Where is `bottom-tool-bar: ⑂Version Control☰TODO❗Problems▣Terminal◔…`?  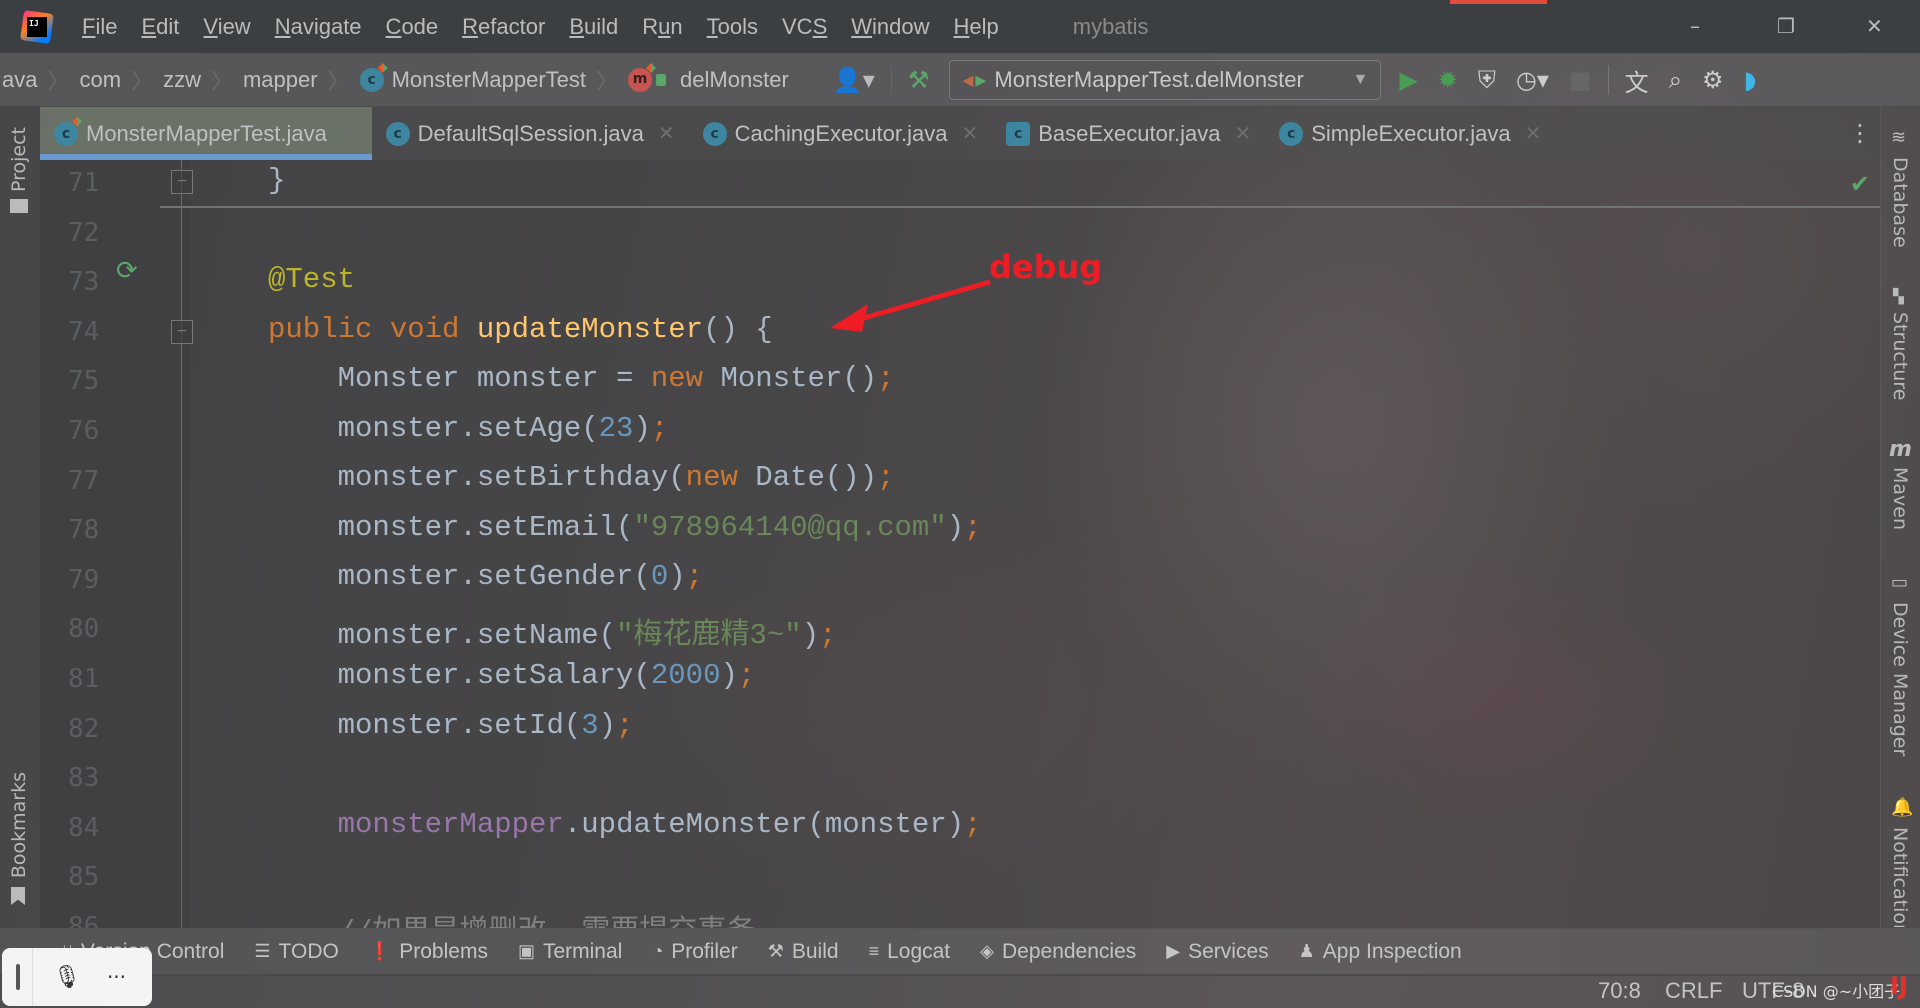 bottom-tool-bar: ⑂Version Control☰TODO❗Problems▣Terminal◔… is located at coordinates (960, 952).